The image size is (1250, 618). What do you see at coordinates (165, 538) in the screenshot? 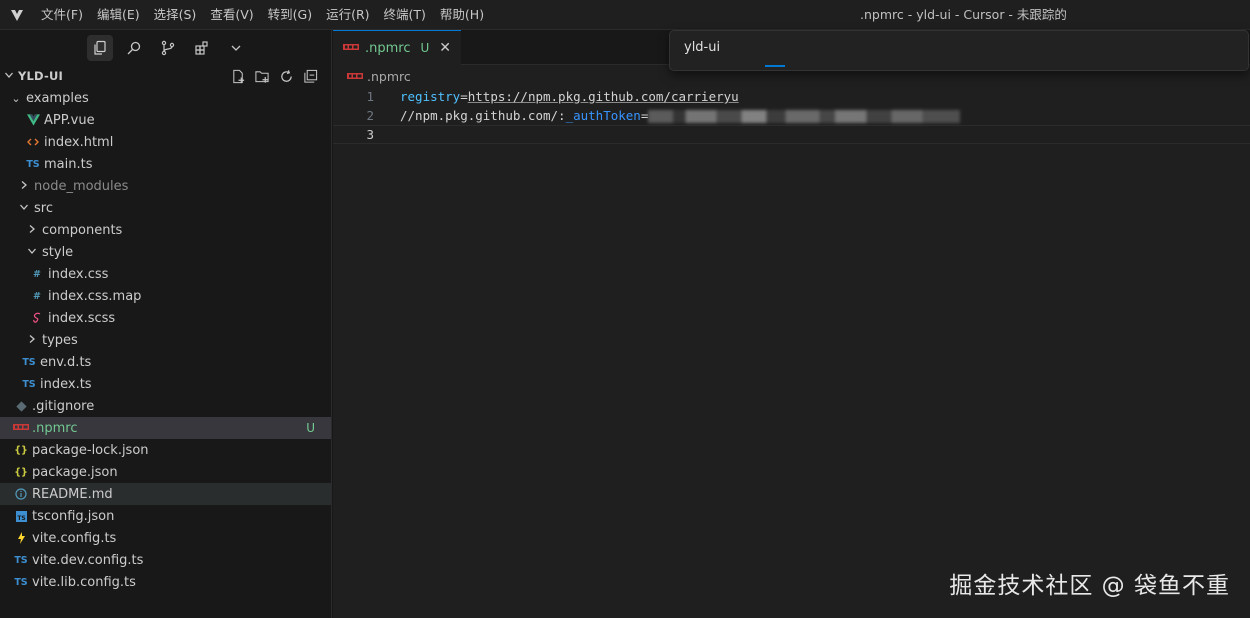
I see `tree-file-vite-config-ts: vite.config.ts` at bounding box center [165, 538].